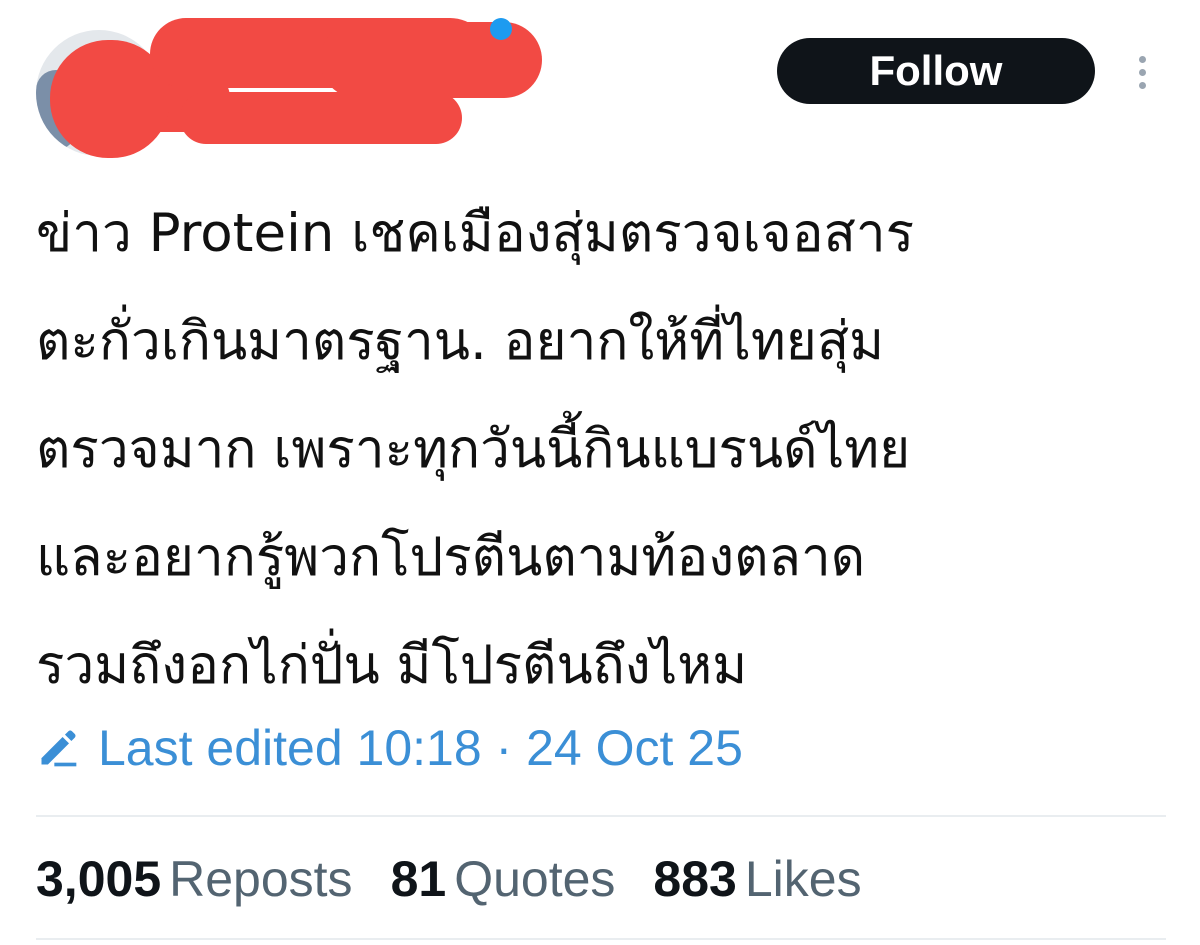 The image size is (1200, 945). What do you see at coordinates (1143, 72) in the screenshot?
I see `more-vertical-icon` at bounding box center [1143, 72].